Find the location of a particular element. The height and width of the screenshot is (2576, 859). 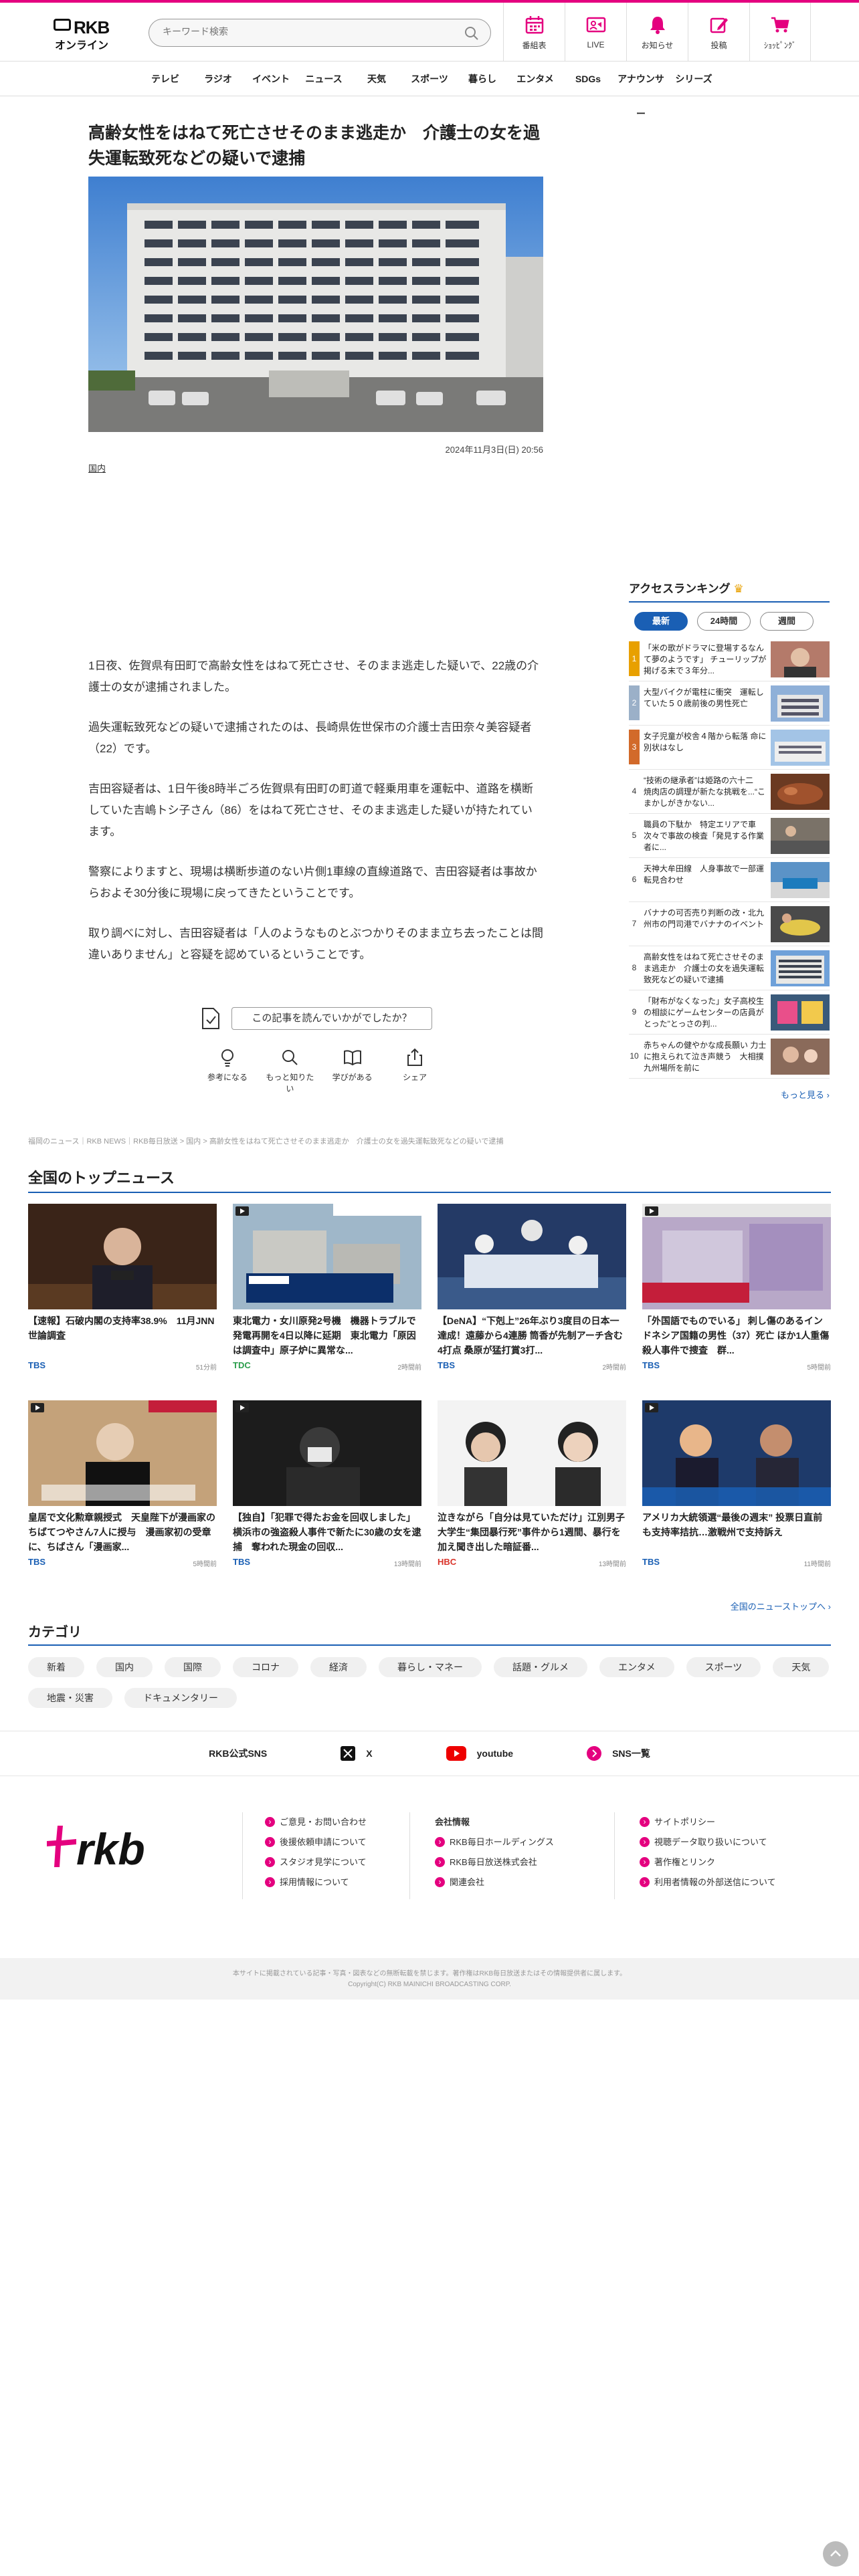

catnav-tv: テレビ is located at coordinates (166, 79).